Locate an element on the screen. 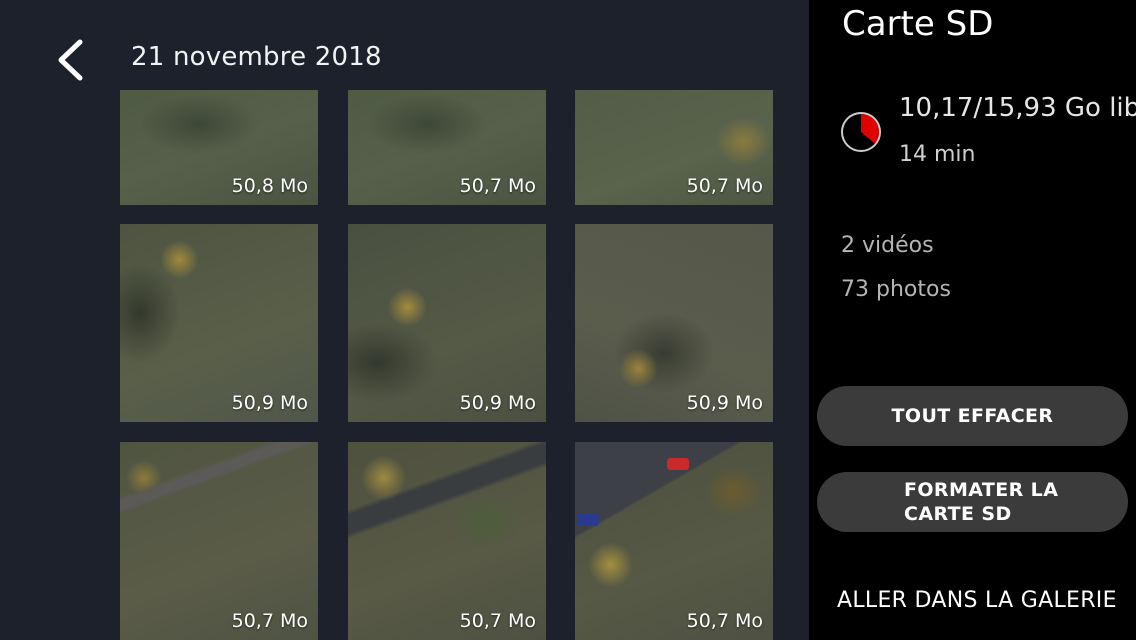 The image size is (1136, 640). recording-time: 14 min is located at coordinates (937, 154).